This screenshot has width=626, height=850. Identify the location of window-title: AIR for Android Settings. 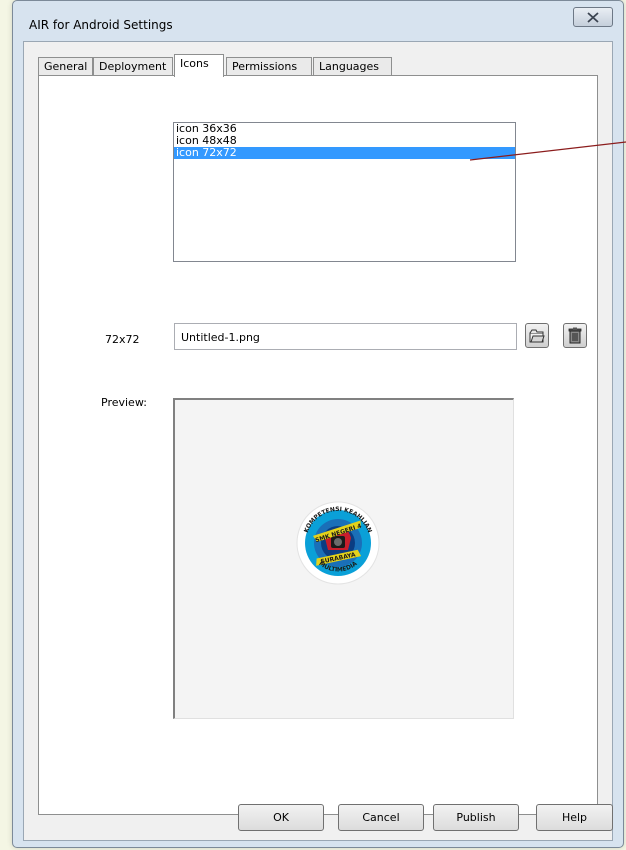
(101, 25).